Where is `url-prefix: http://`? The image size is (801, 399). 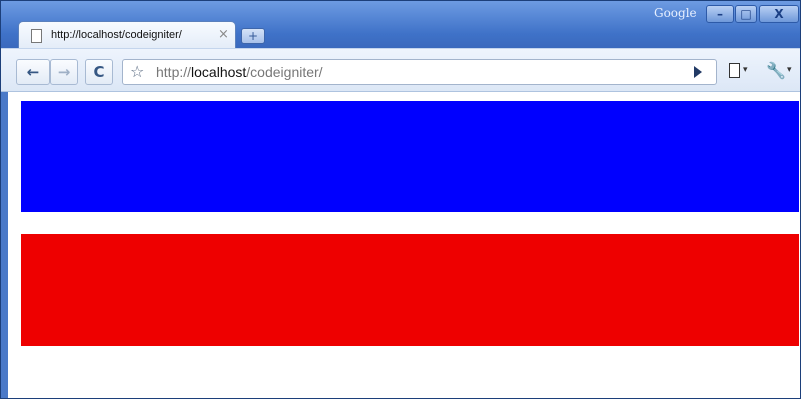
url-prefix: http:// is located at coordinates (174, 72).